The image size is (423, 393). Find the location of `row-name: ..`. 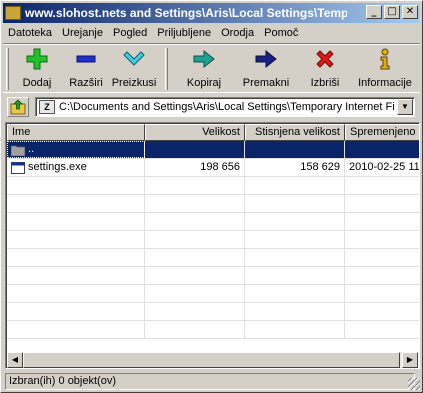

row-name: .. is located at coordinates (31, 149).